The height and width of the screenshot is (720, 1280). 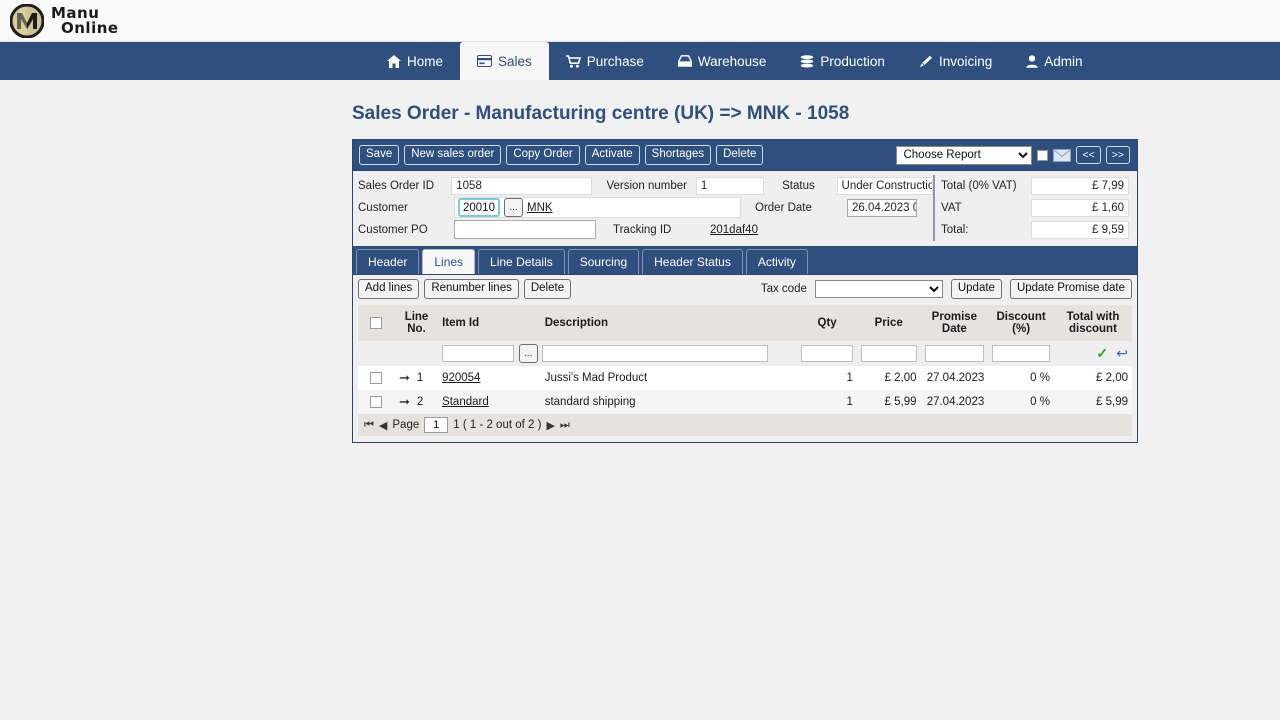 What do you see at coordinates (827, 353) in the screenshot?
I see `new-line-qty-input` at bounding box center [827, 353].